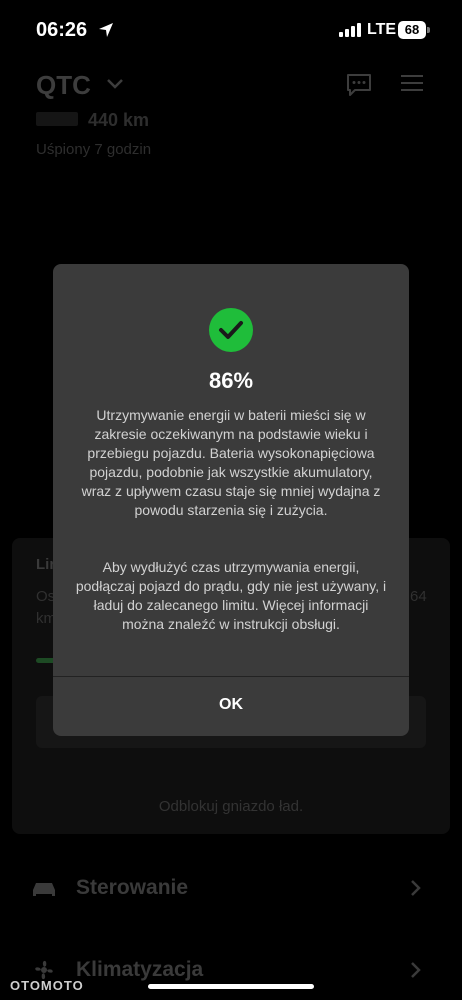 This screenshot has width=462, height=1000. What do you see at coordinates (231, 330) in the screenshot?
I see `check-circle-icon` at bounding box center [231, 330].